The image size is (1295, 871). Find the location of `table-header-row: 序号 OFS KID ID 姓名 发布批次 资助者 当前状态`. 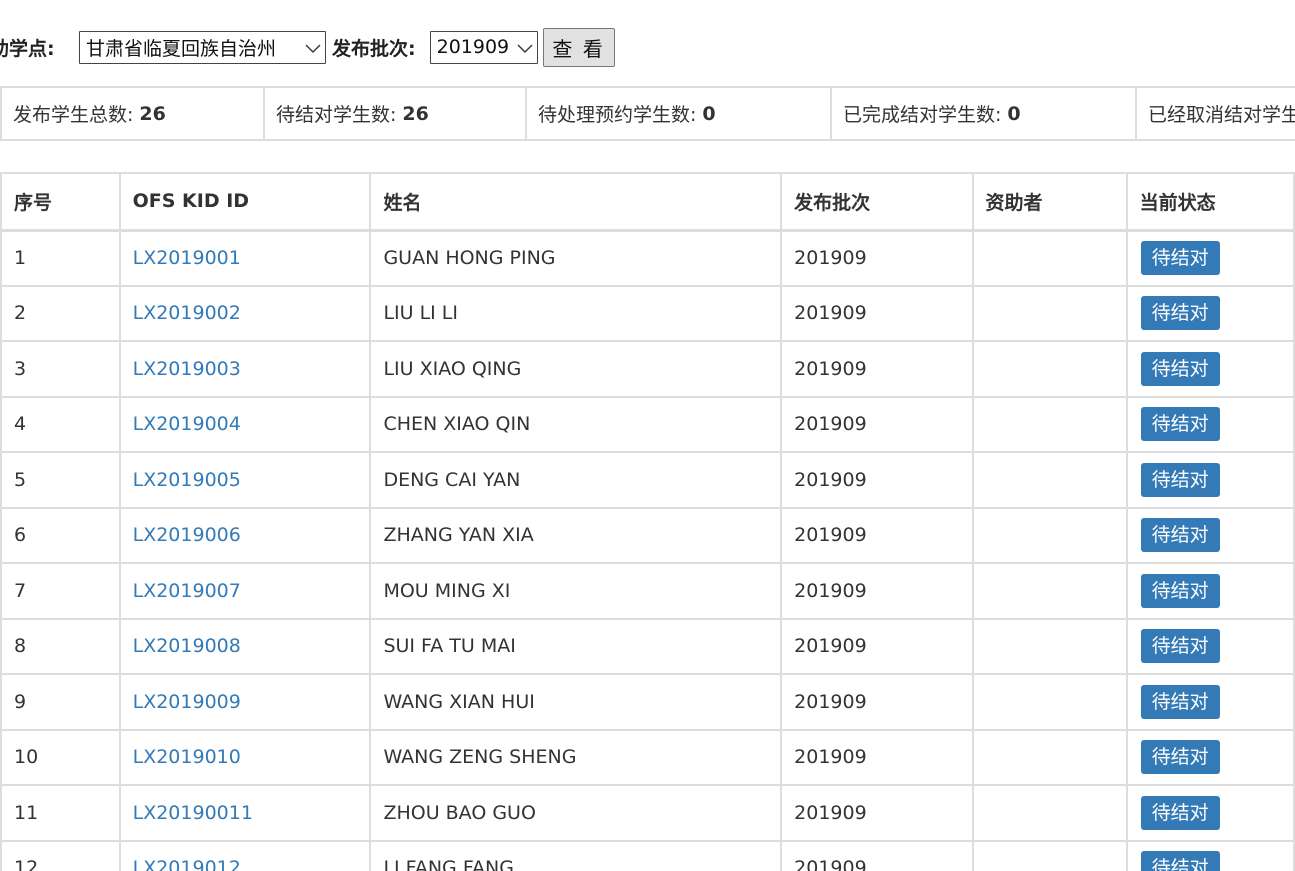

table-header-row: 序号 OFS KID ID 姓名 发布批次 资助者 当前状态 is located at coordinates (647, 202).